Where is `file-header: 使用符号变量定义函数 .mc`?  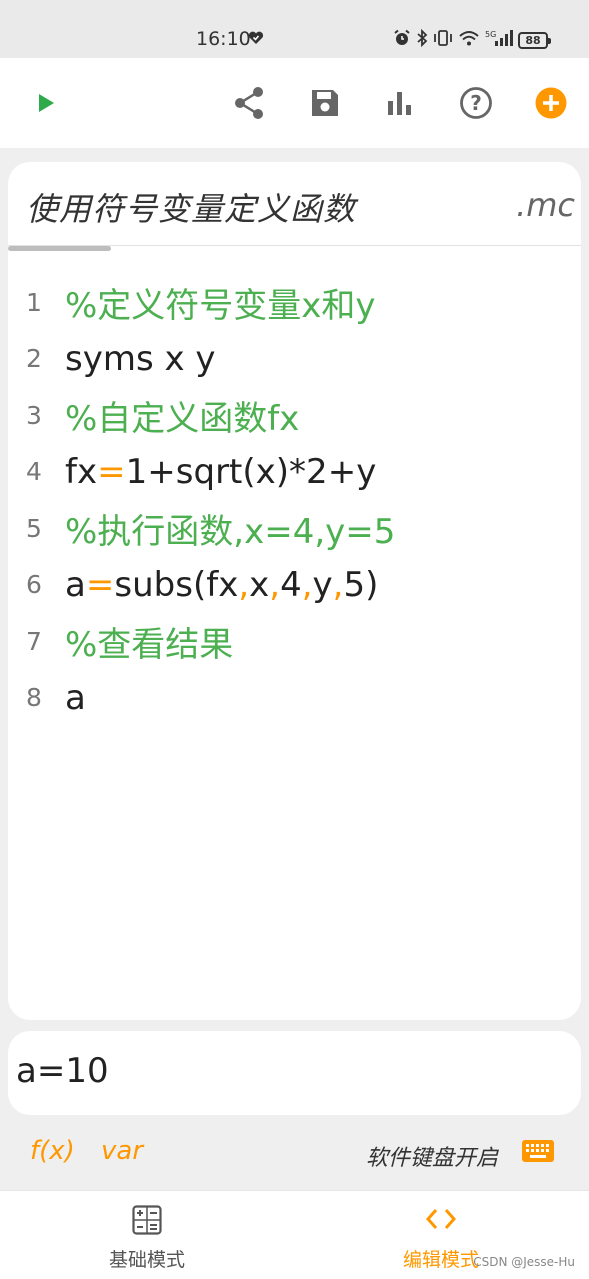 file-header: 使用符号变量定义函数 .mc is located at coordinates (294, 204).